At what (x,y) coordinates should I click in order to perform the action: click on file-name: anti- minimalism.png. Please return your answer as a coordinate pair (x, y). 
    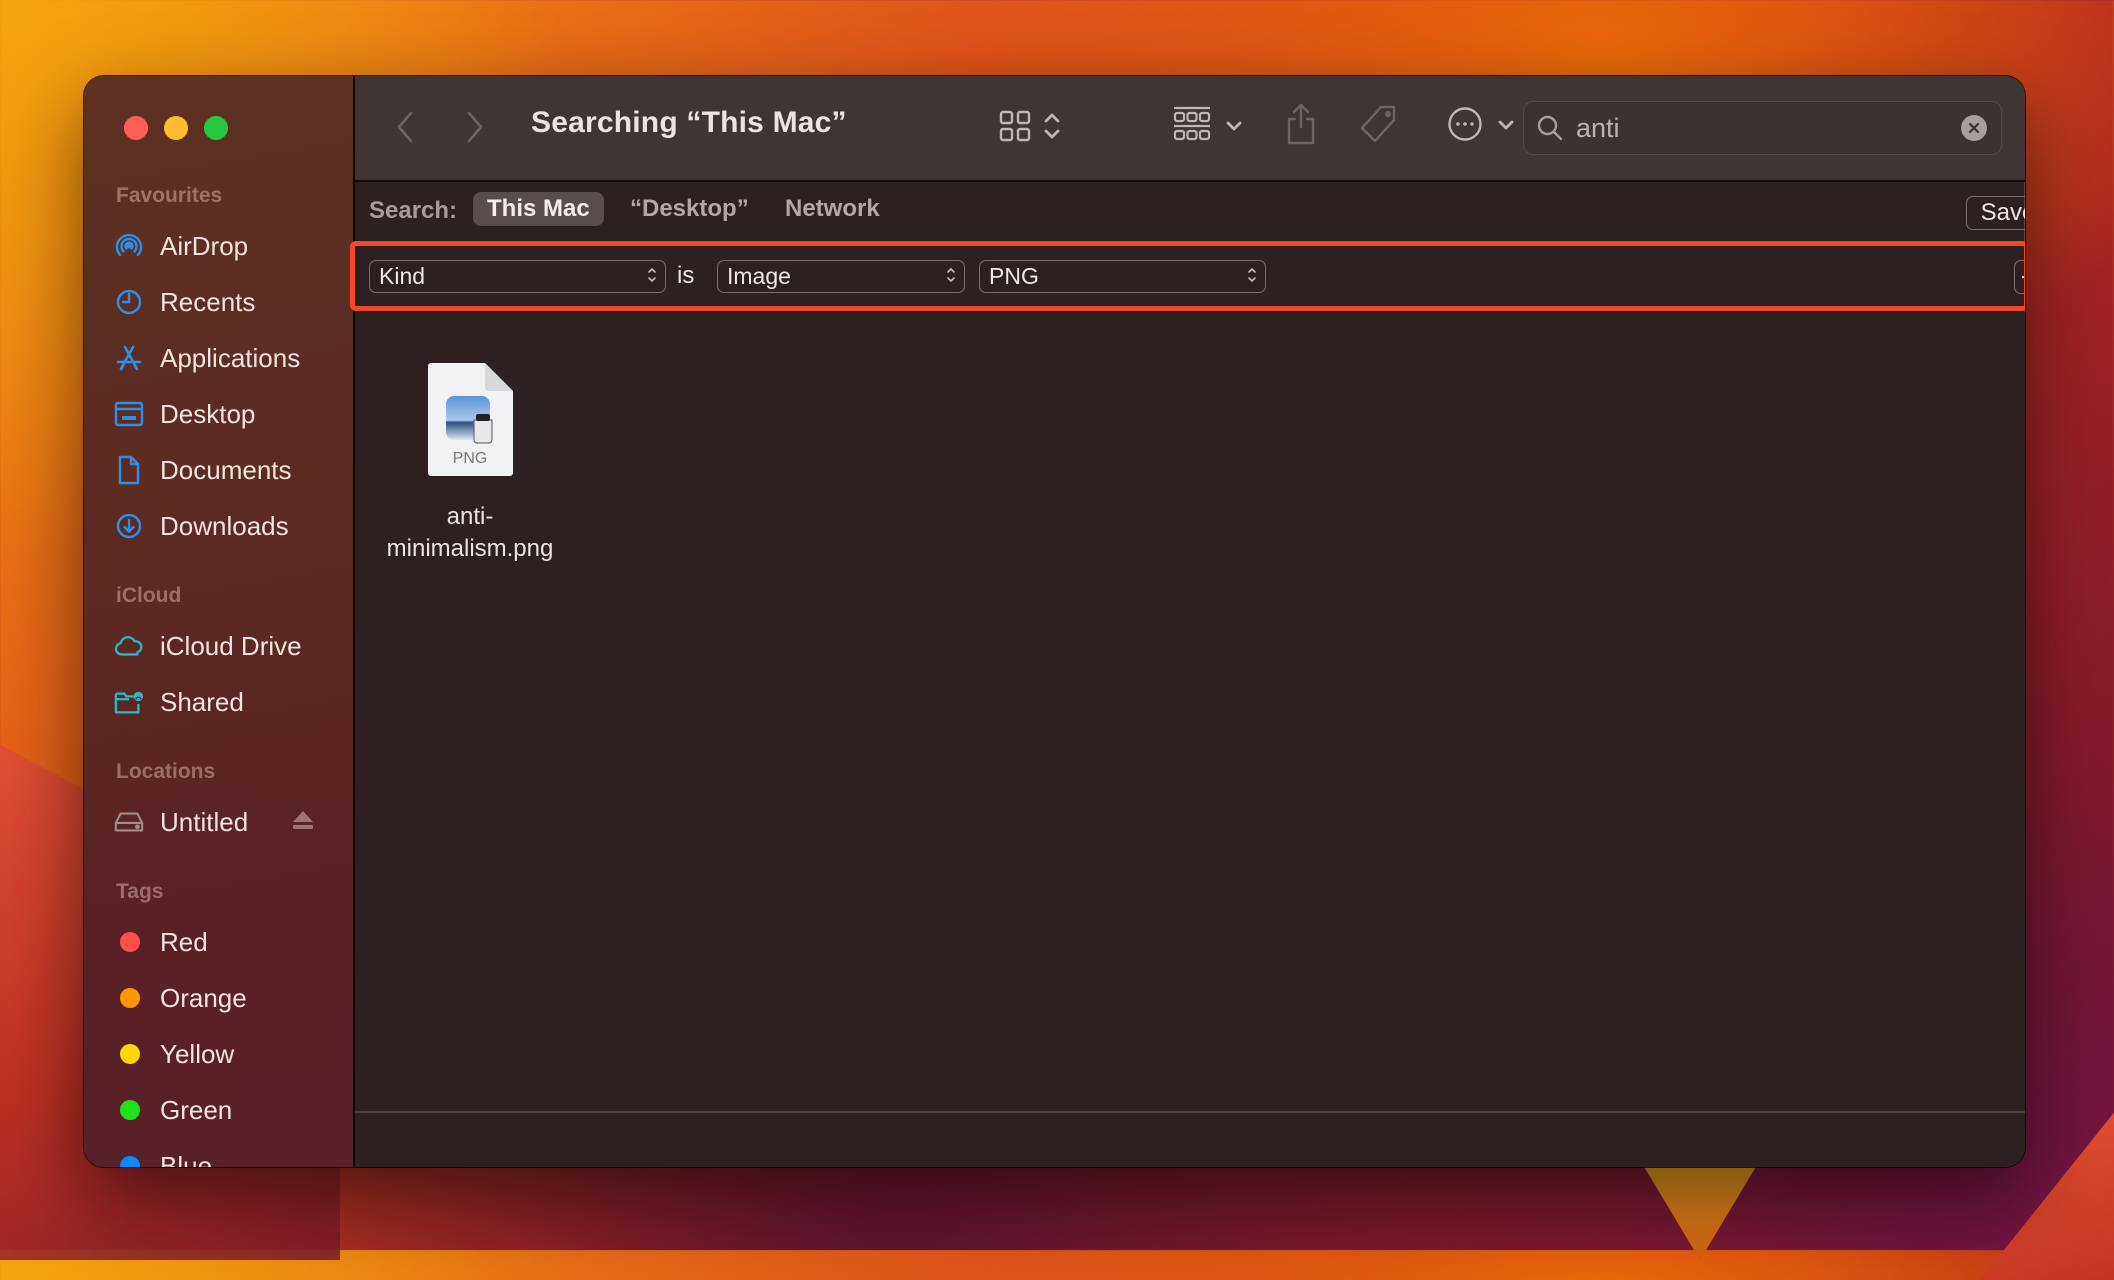
    Looking at the image, I should click on (470, 533).